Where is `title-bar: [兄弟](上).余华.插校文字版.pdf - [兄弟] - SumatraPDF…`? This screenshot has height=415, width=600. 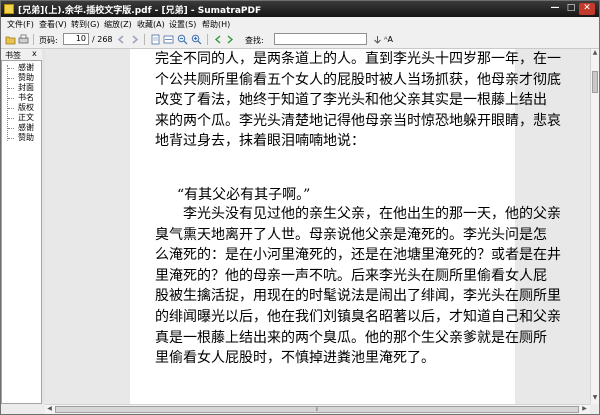
title-bar: [兄弟](上).余华.插校文字版.pdf - [兄弟] - SumatraPDF… is located at coordinates (300, 9).